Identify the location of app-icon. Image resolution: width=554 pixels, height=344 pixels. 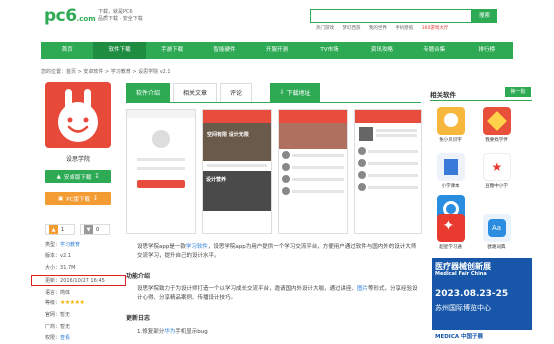
(78, 115).